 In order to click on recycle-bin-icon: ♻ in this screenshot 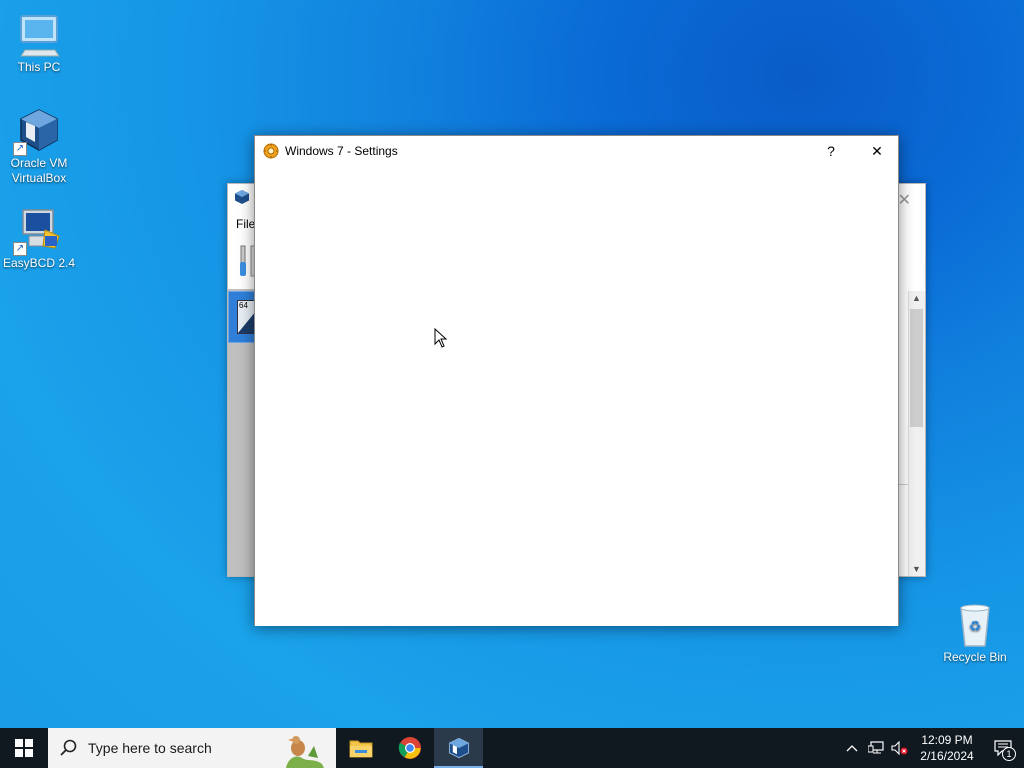, I will do `click(975, 624)`.